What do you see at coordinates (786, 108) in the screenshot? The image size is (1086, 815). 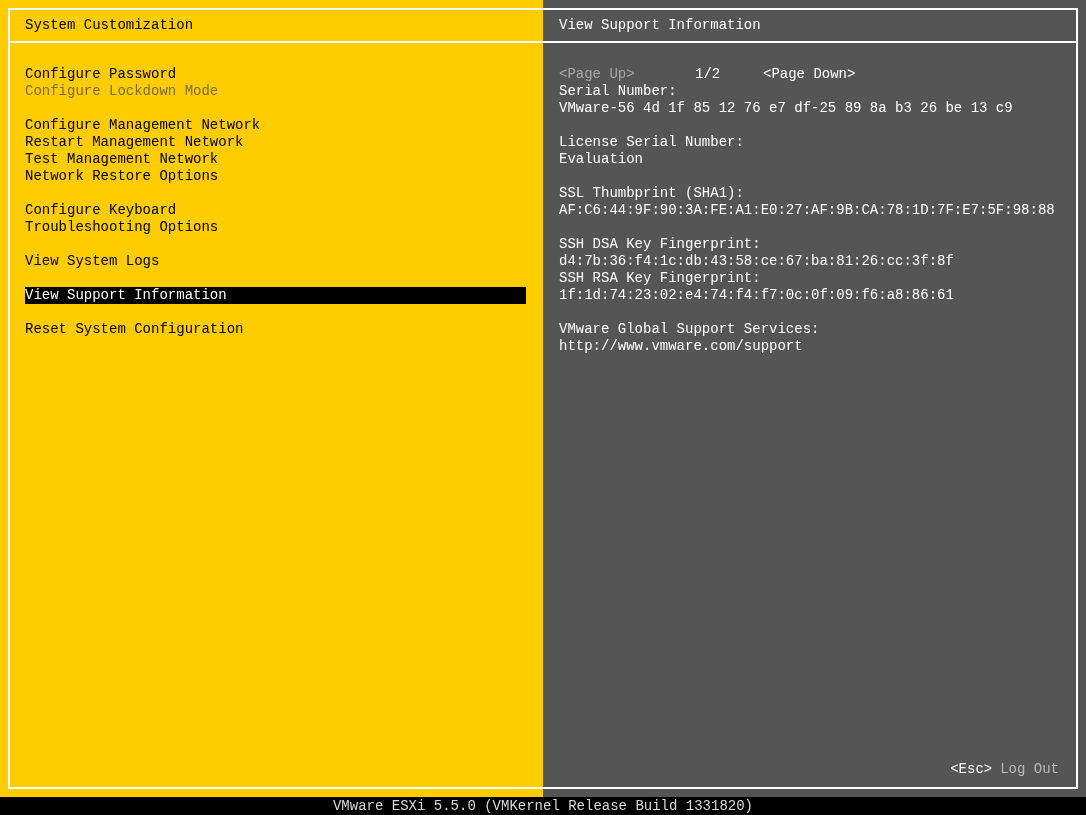 I see `info-value: VMware-56 4d 1f 85 12 76 e7 df-25 89 8a b3 26 be 13 c9` at bounding box center [786, 108].